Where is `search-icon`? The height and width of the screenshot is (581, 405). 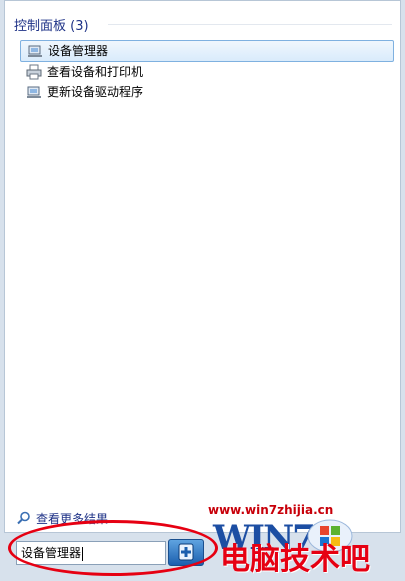
search-icon is located at coordinates (23, 518).